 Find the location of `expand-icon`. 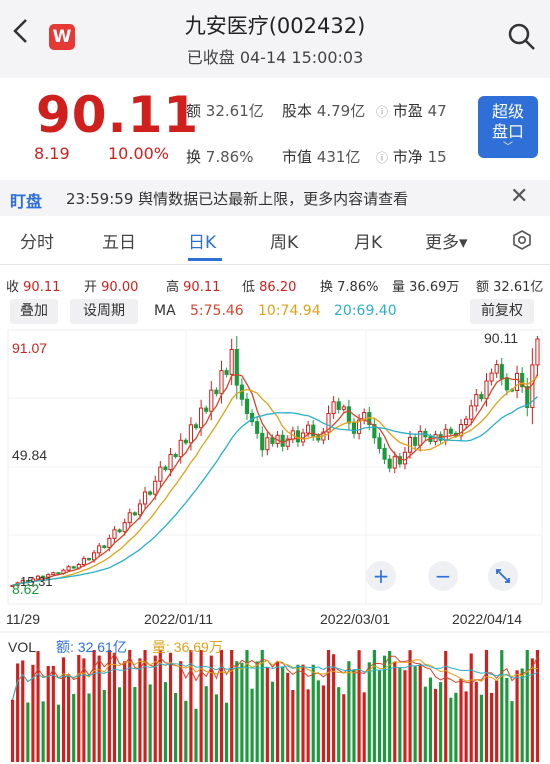

expand-icon is located at coordinates (503, 576).